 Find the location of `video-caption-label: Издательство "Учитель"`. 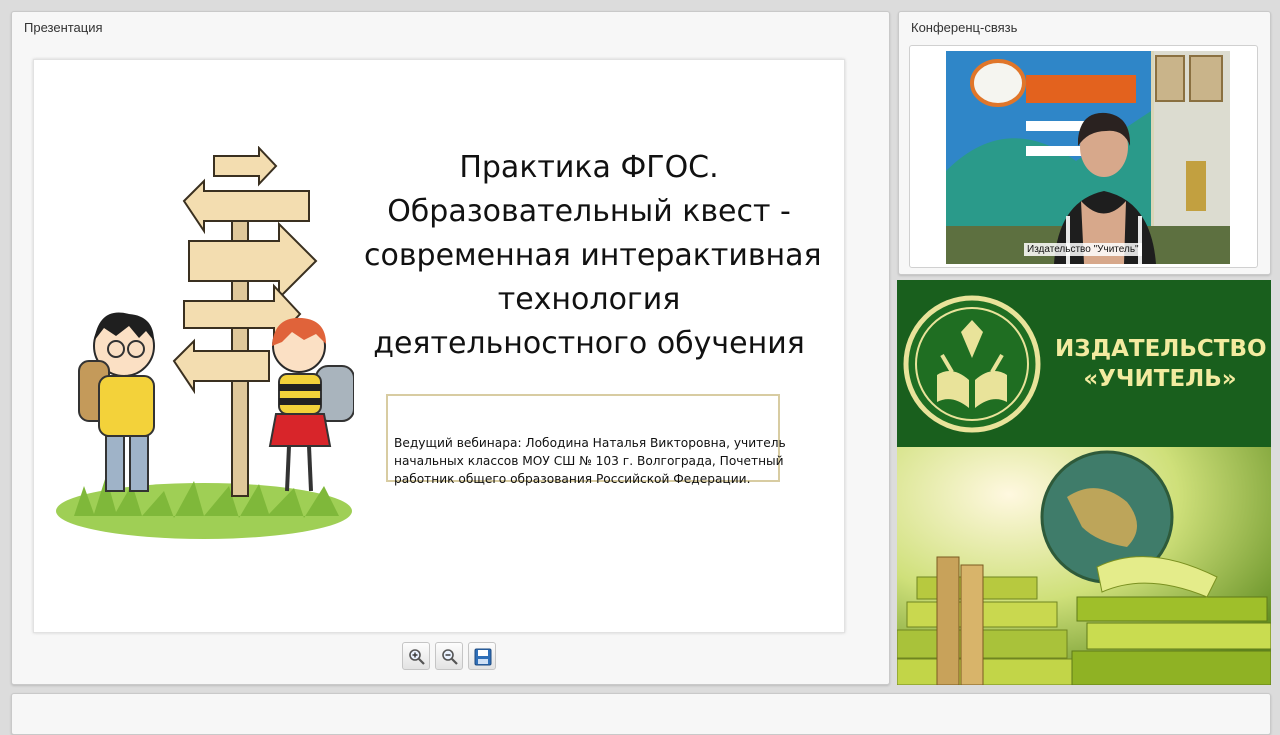

video-caption-label: Издательство "Учитель" is located at coordinates (1083, 249).